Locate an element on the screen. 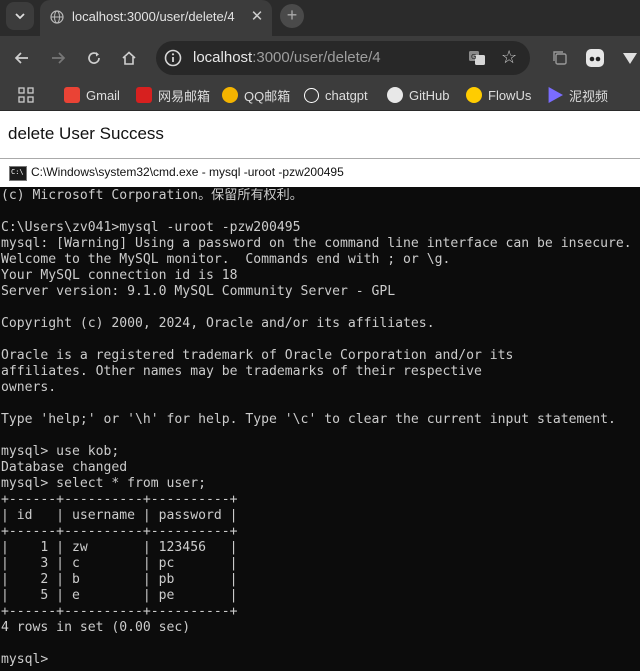 Image resolution: width=640 pixels, height=671 pixels. bookmark-chatgpt: chatgpt is located at coordinates (336, 95).